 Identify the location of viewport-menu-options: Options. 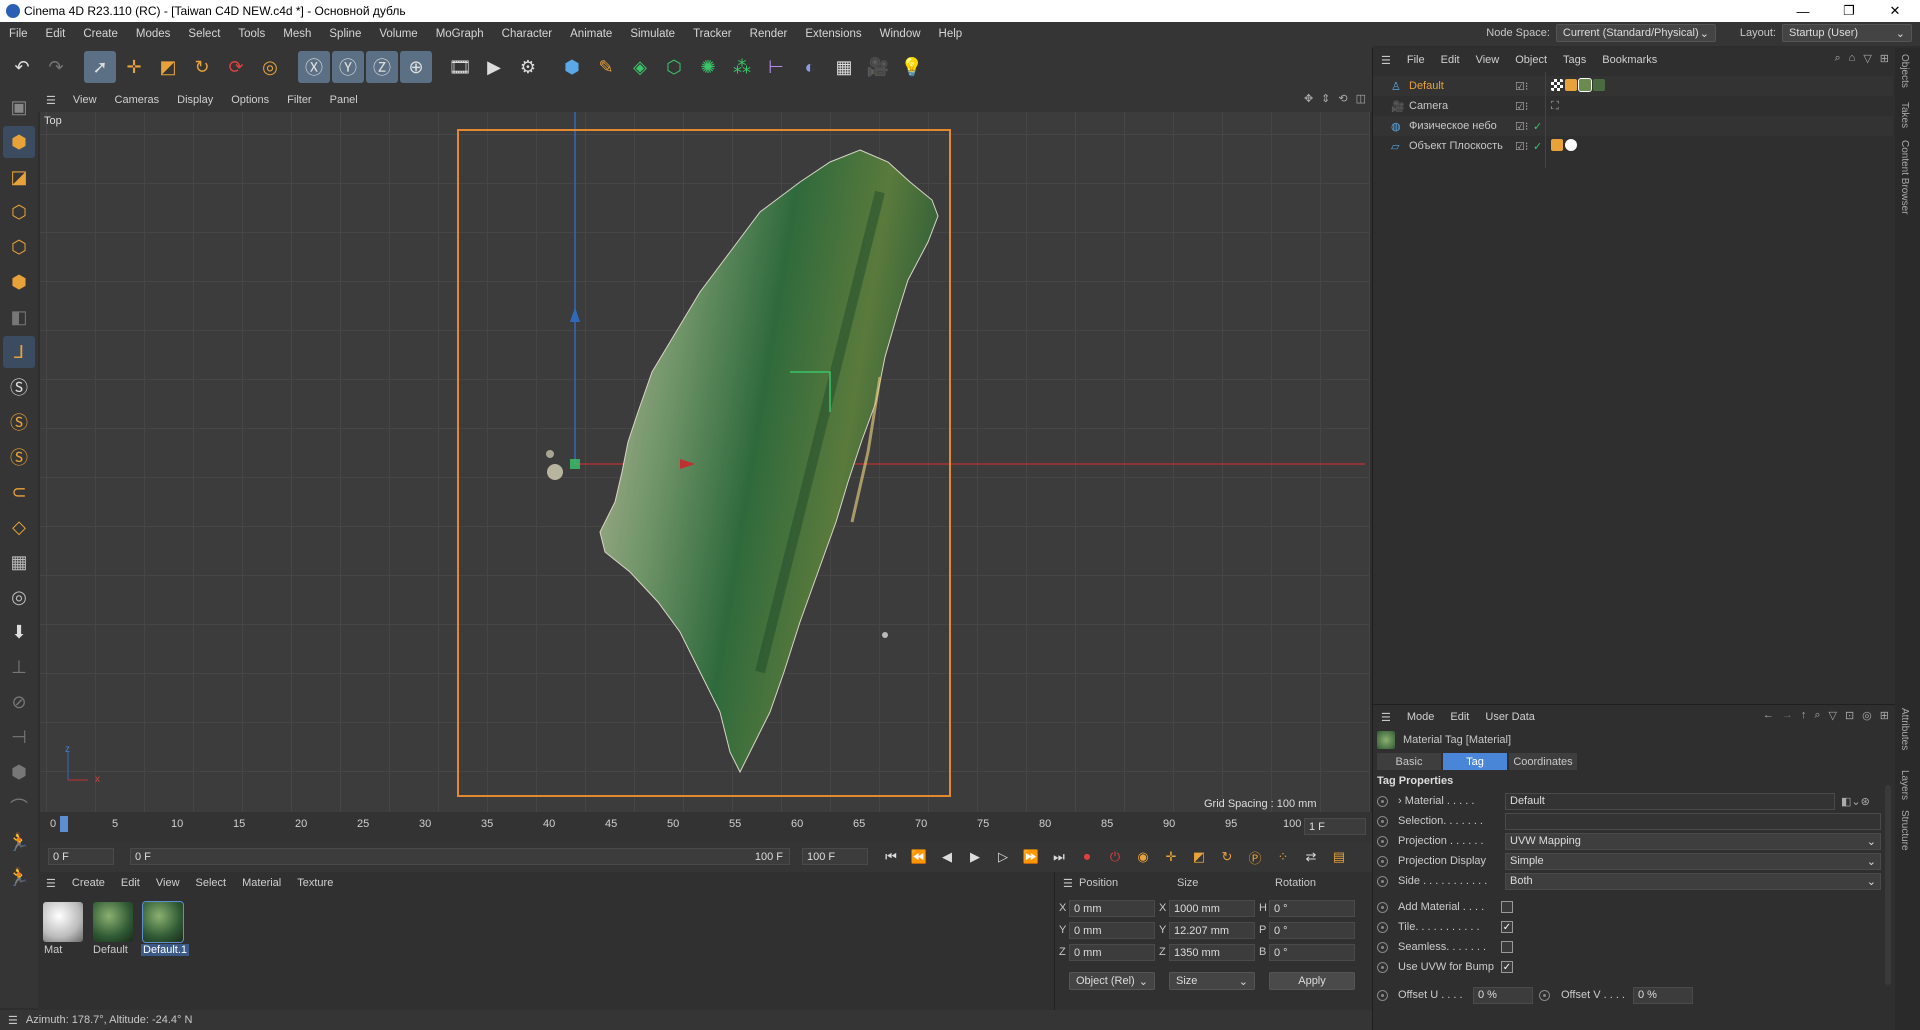
(250, 100).